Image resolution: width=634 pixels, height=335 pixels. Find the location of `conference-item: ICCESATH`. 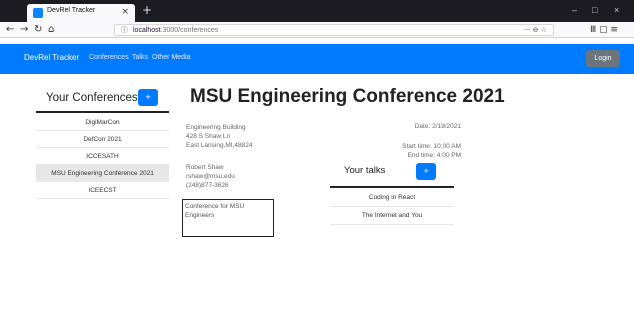

conference-item: ICCESATH is located at coordinates (102, 156).